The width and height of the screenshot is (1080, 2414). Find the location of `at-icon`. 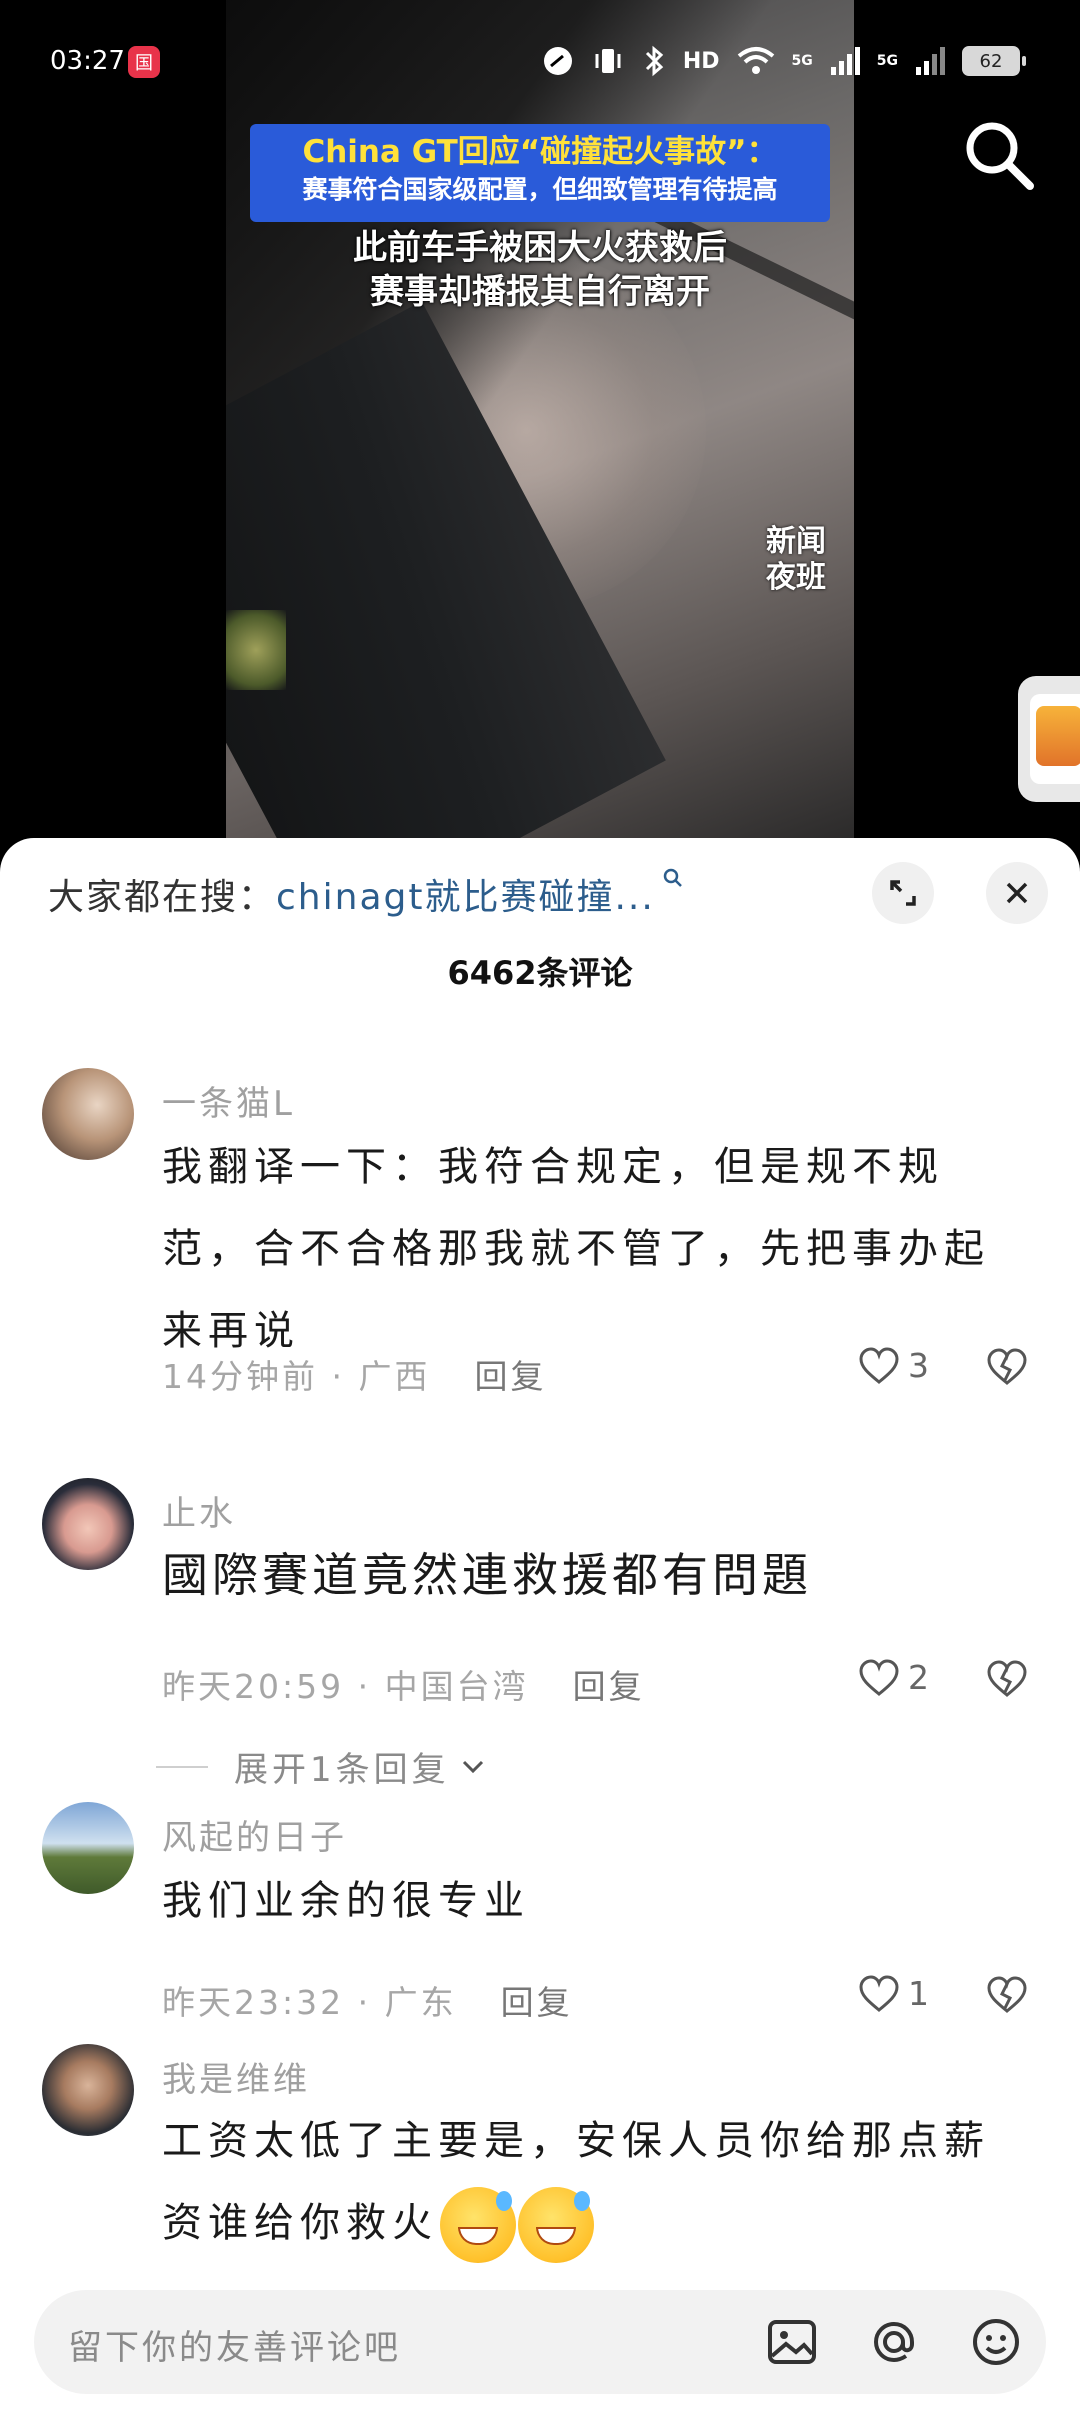

at-icon is located at coordinates (893, 2342).